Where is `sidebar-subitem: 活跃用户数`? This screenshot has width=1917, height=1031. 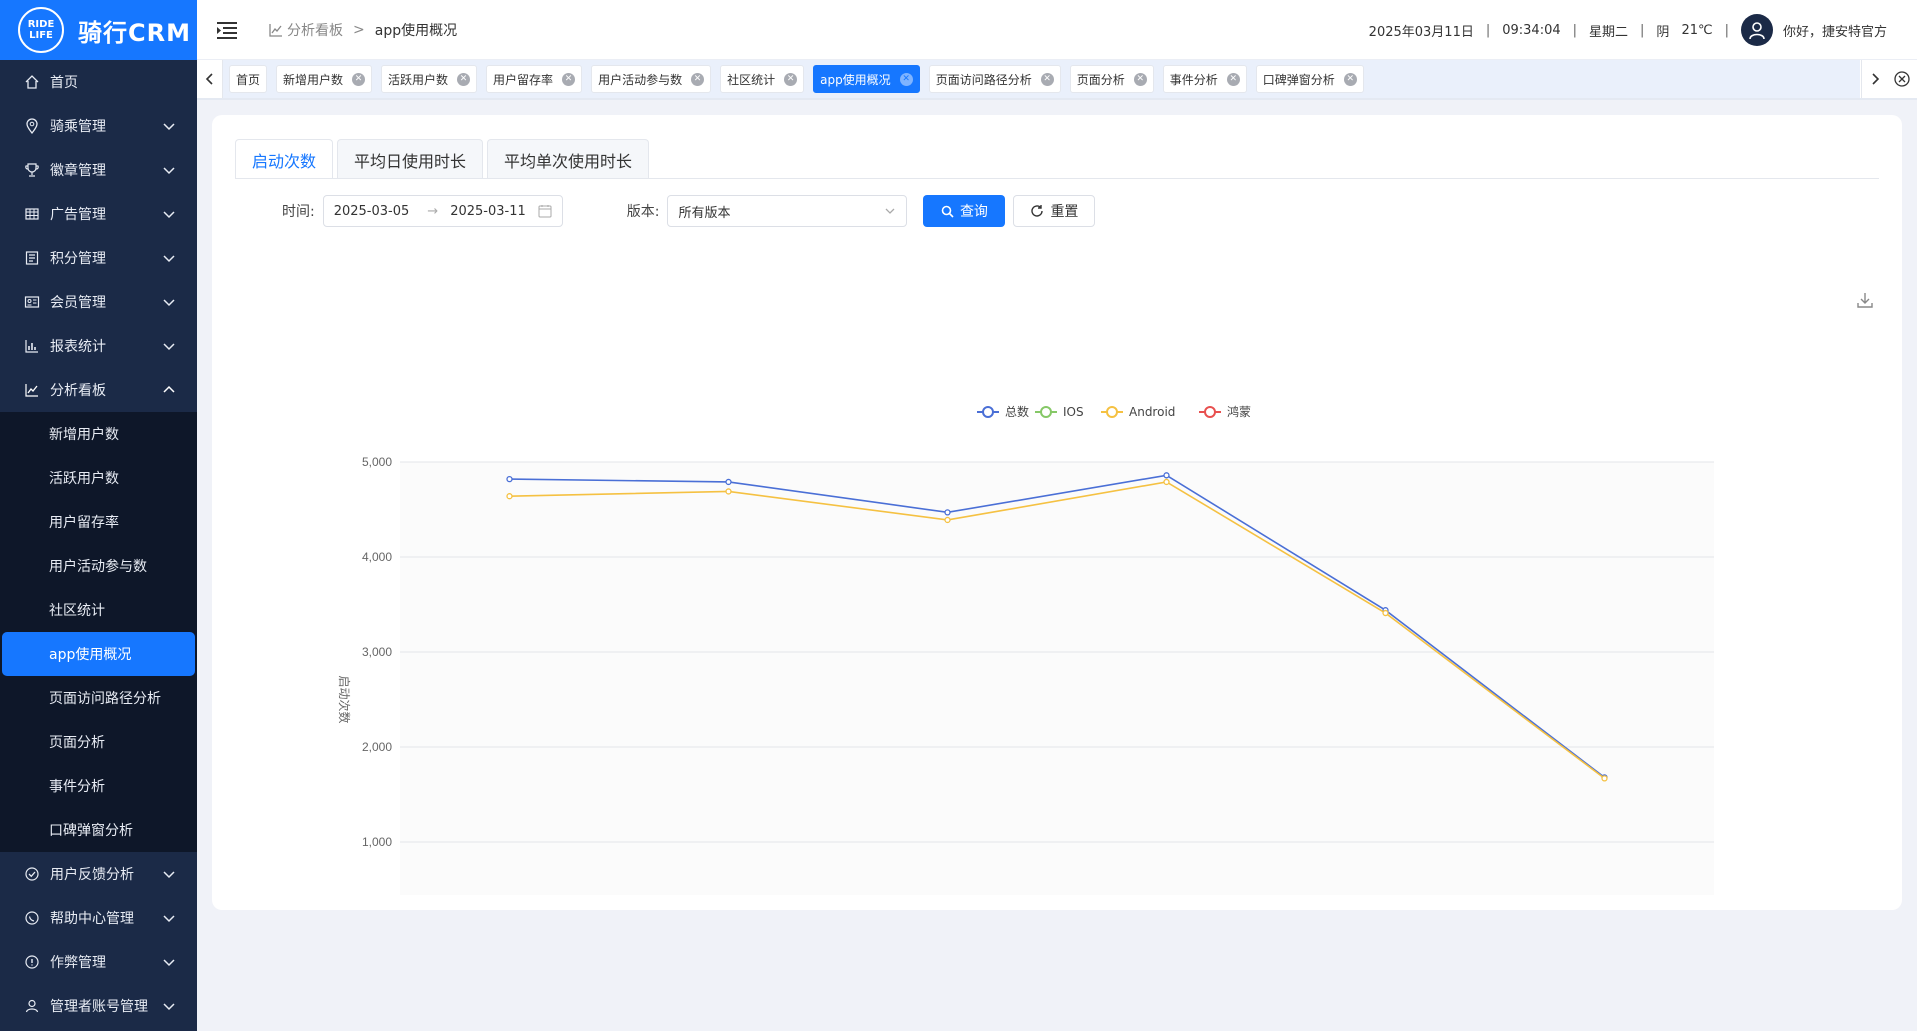
sidebar-subitem: 活跃用户数 is located at coordinates (98, 478).